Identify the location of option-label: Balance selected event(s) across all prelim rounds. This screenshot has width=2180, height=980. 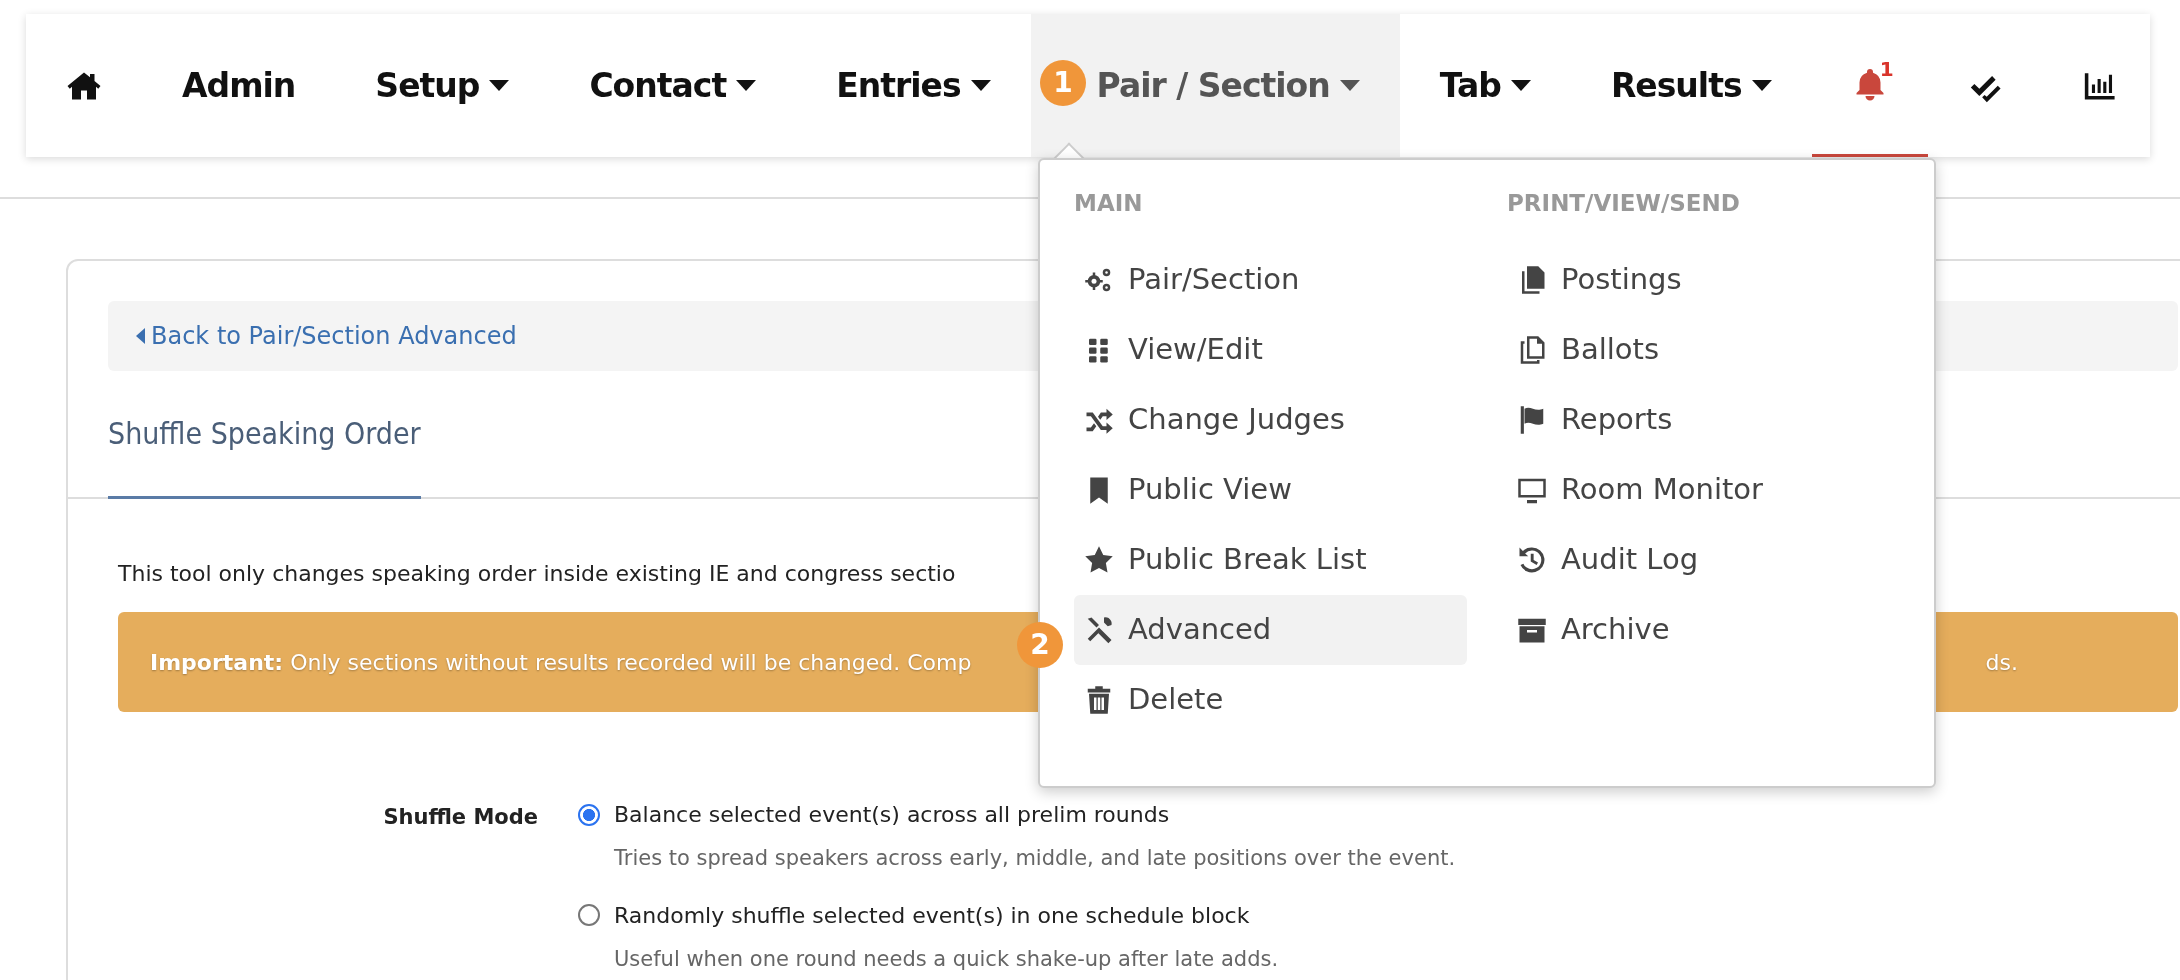
(892, 815).